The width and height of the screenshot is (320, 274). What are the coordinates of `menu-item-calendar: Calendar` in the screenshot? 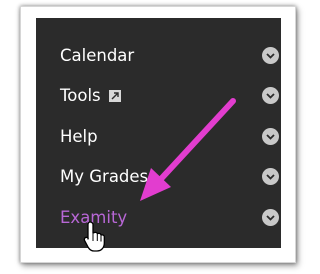 It's located at (158, 56).